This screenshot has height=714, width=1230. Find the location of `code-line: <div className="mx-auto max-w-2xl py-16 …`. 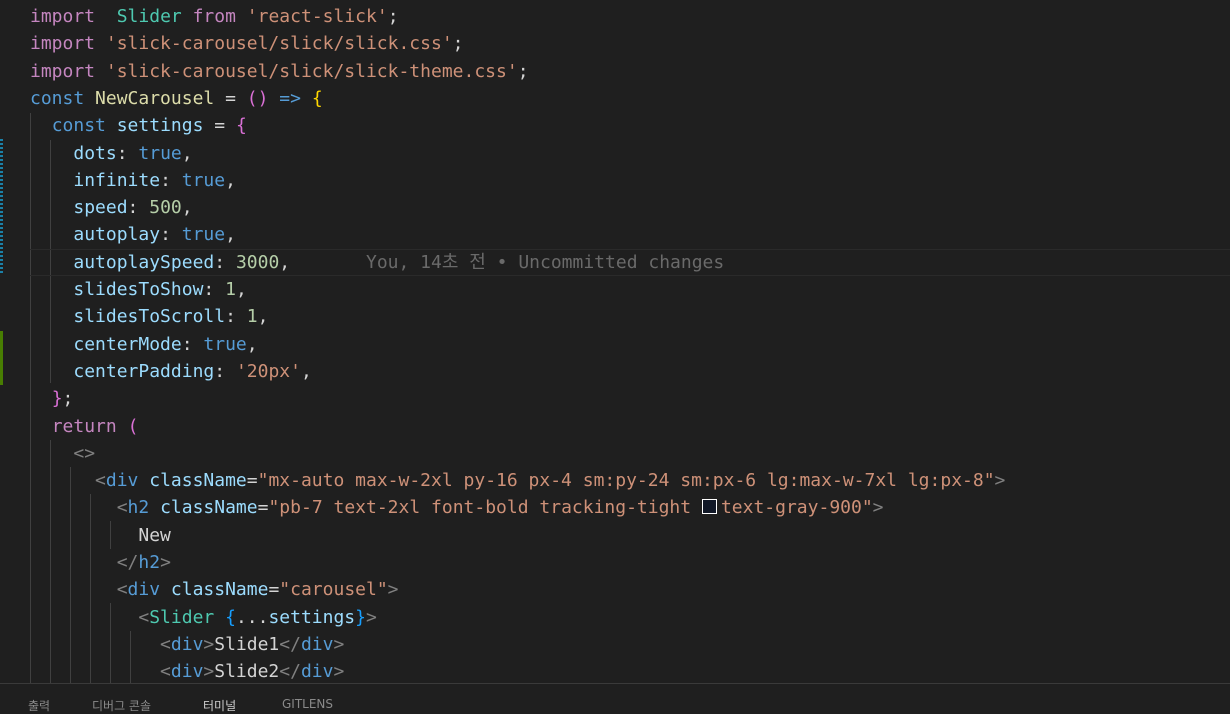

code-line: <div className="mx-auto max-w-2xl py-16 … is located at coordinates (517, 480).